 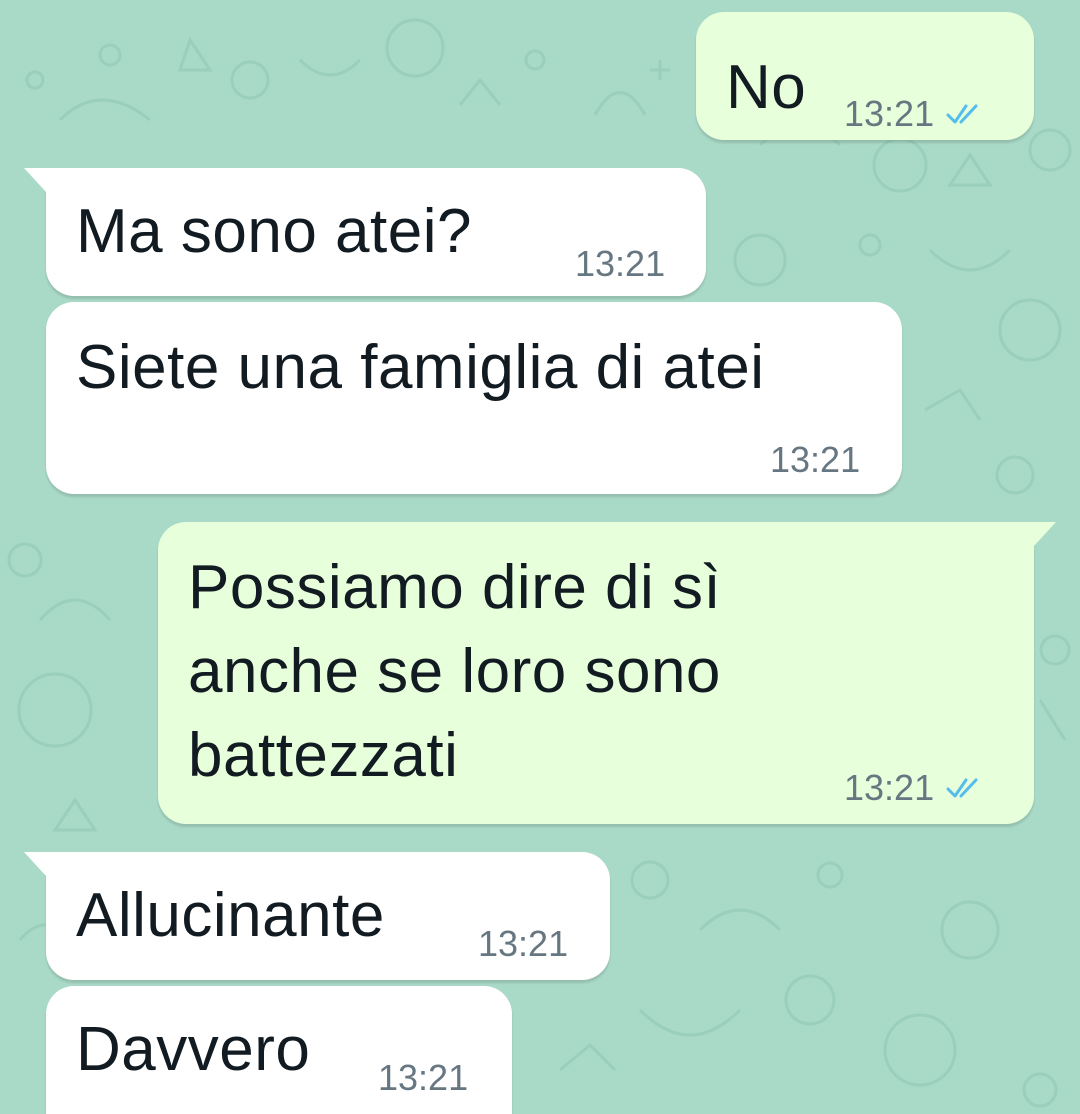 I want to click on message-bubble-incoming: Ma sono atei? 13:21, so click(x=365, y=232).